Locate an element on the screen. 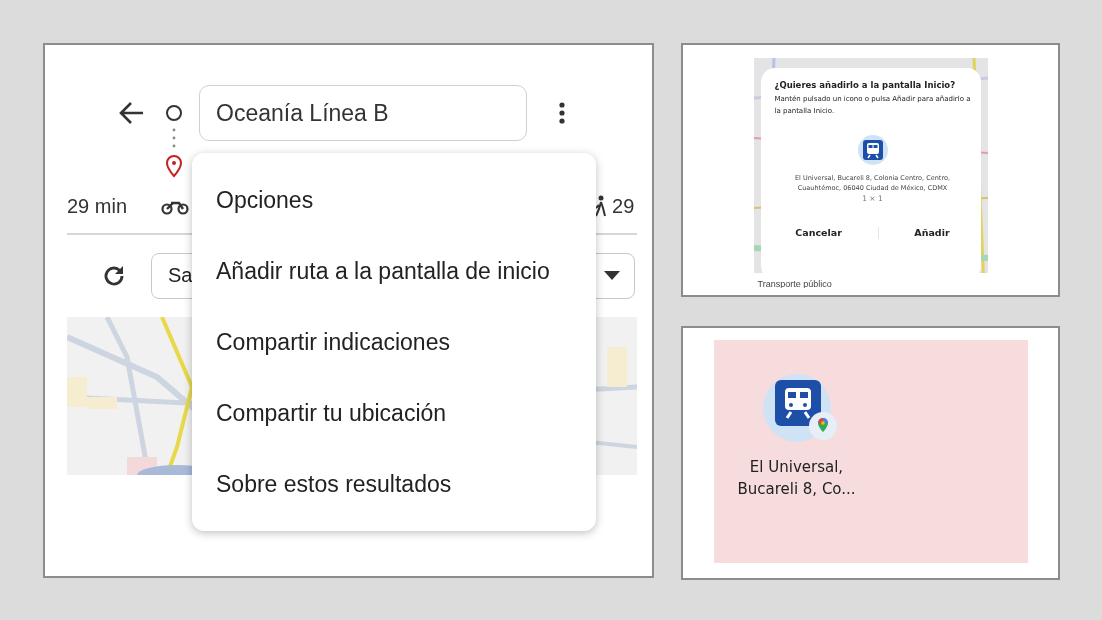 Image resolution: width=1102 pixels, height=620 pixels. dialog-button: Añadir is located at coordinates (932, 232).